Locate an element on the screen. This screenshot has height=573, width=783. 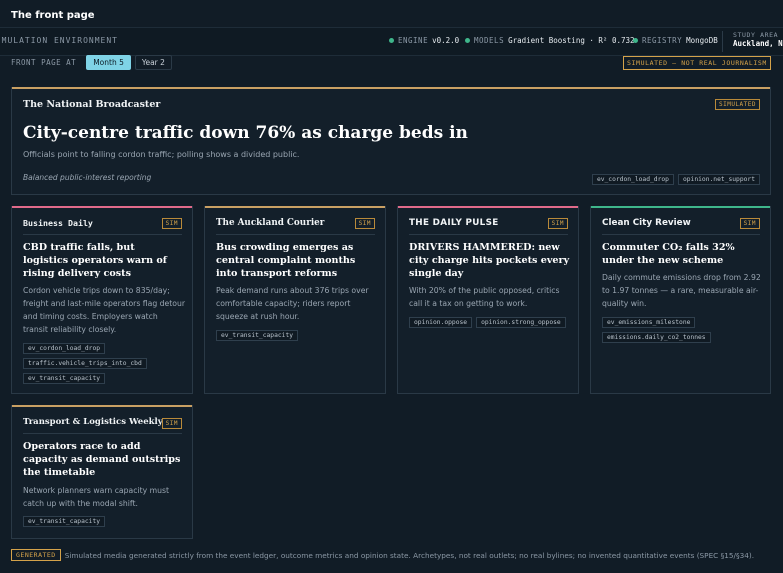
tag-list: opinion.oppose opinion.strong_oppose is located at coordinates (491, 322).